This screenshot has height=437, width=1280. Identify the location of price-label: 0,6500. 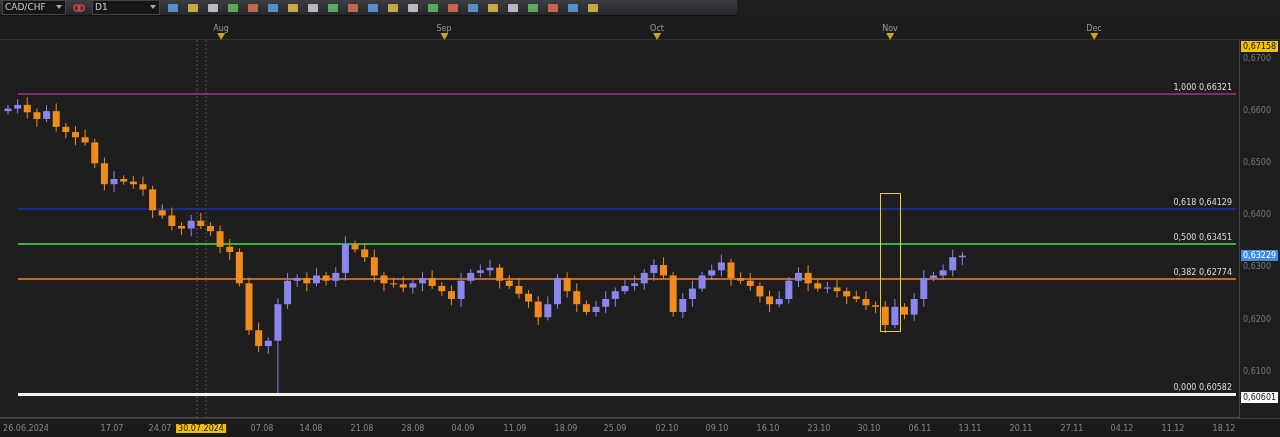
(1257, 162).